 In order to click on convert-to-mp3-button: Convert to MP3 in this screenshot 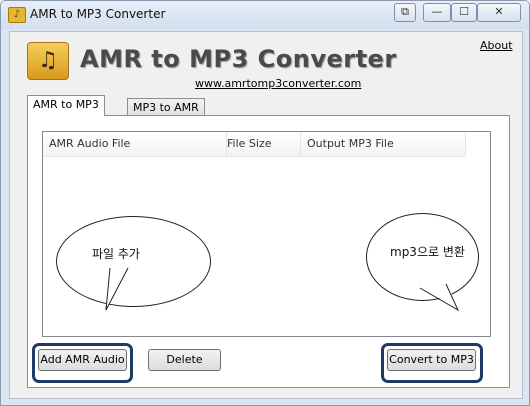, I will do `click(431, 360)`.